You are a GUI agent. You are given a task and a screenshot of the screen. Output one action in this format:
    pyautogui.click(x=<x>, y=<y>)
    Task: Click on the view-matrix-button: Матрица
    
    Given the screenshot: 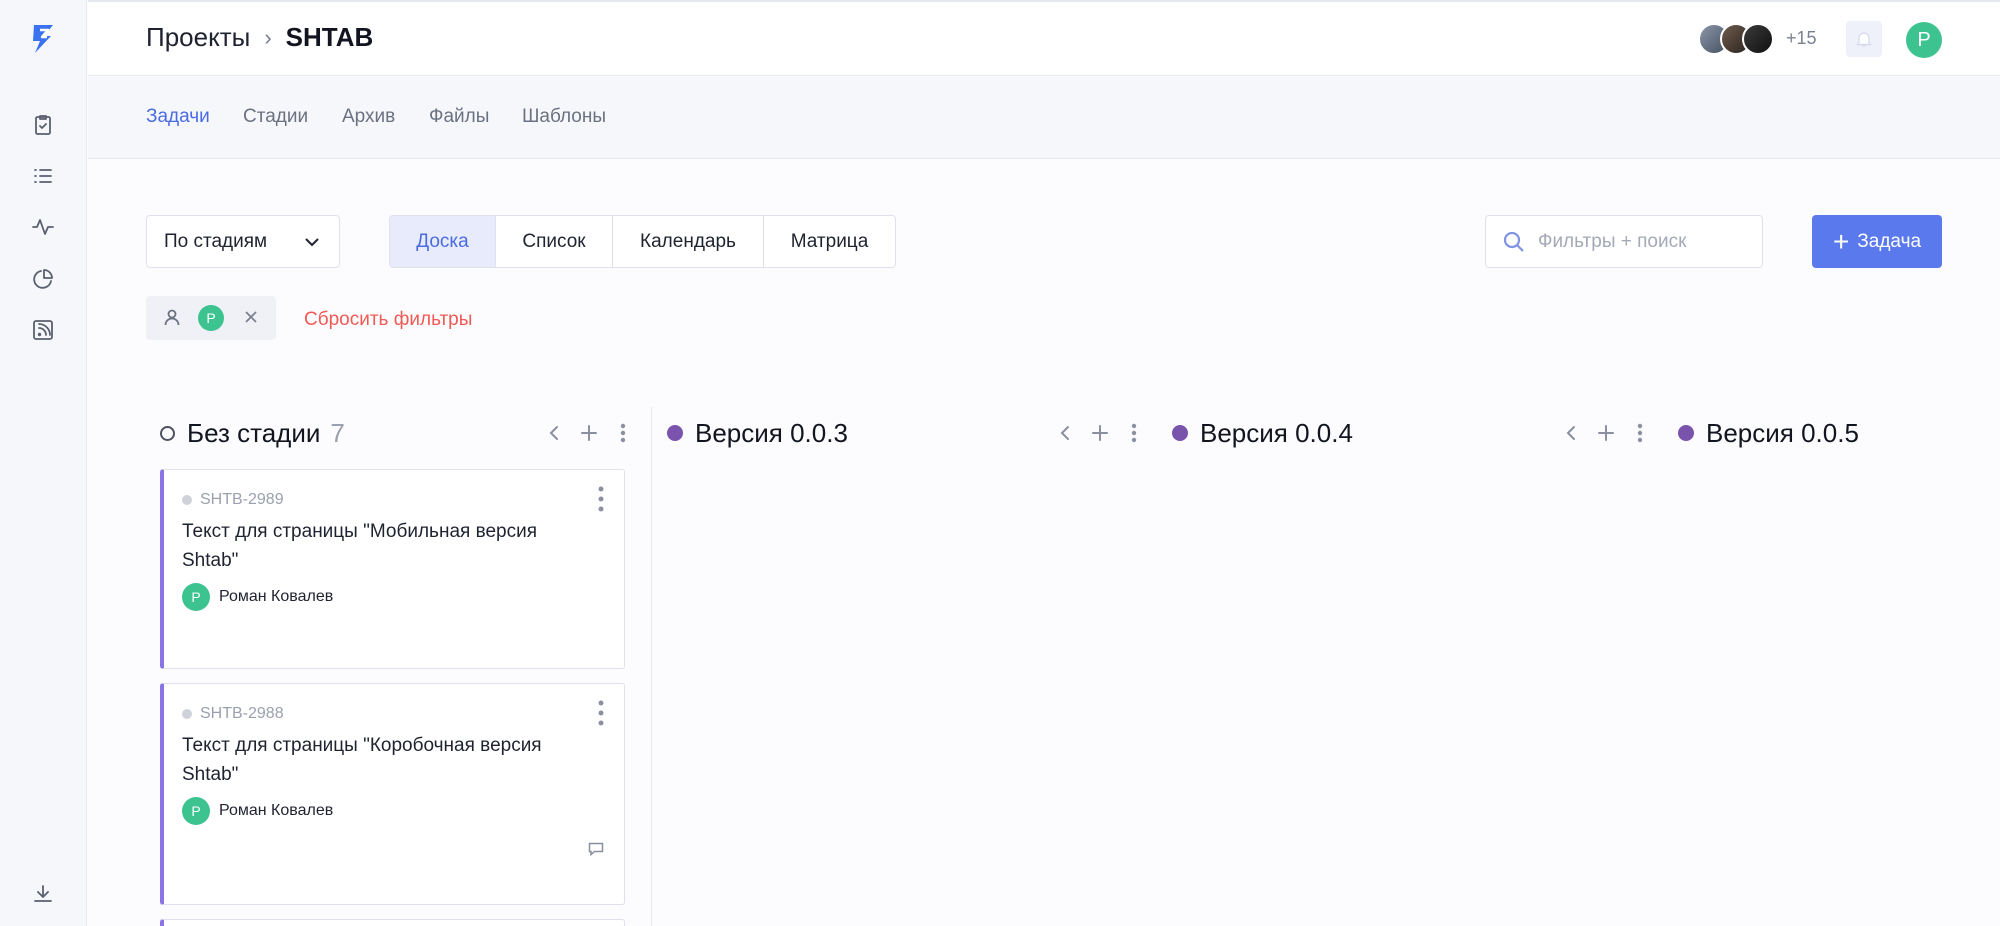 What is the action you would take?
    pyautogui.click(x=829, y=241)
    